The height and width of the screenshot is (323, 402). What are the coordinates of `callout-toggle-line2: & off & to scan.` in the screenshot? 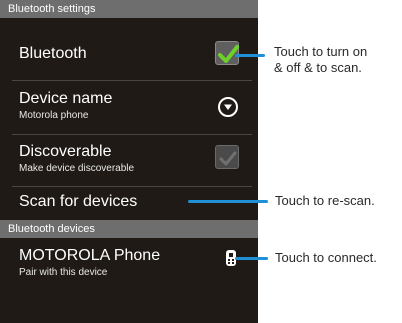 It's located at (318, 67).